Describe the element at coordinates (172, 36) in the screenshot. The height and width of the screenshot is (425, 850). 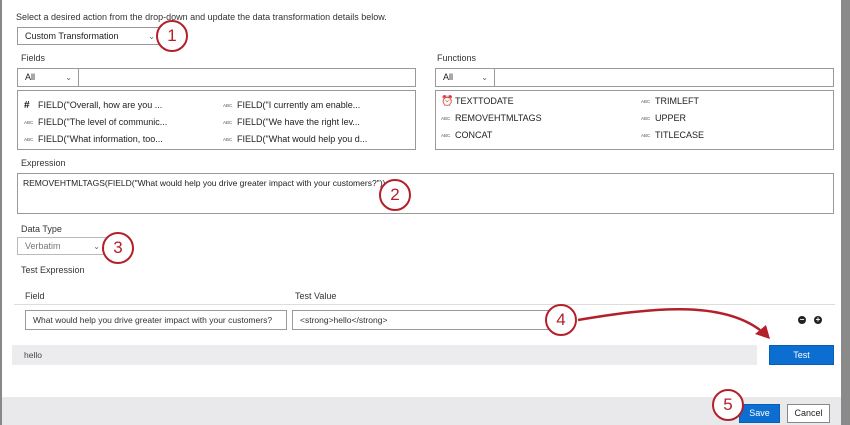
I see `step-marker-1: 1` at that location.